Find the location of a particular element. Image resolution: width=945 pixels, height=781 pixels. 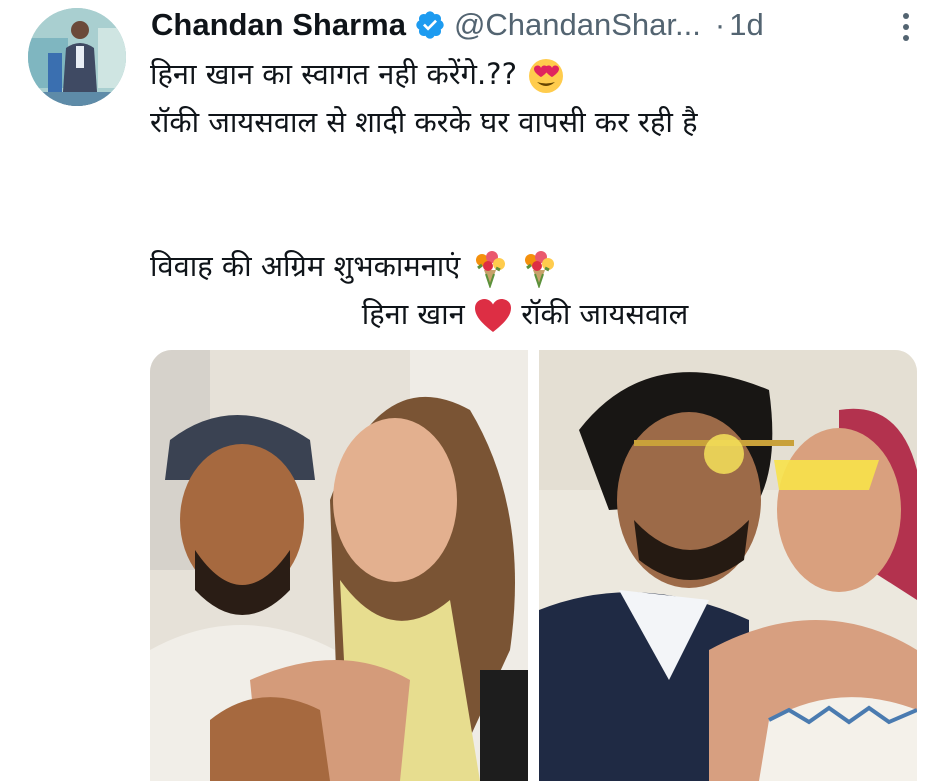

avatar is located at coordinates (77, 57).